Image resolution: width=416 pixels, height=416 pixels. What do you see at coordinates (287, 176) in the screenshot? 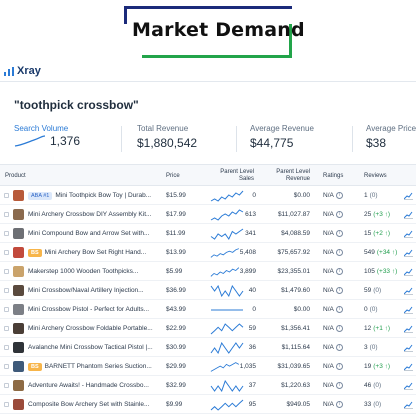
I see `column-header-revenue: Parent Level Revenue` at bounding box center [287, 176].